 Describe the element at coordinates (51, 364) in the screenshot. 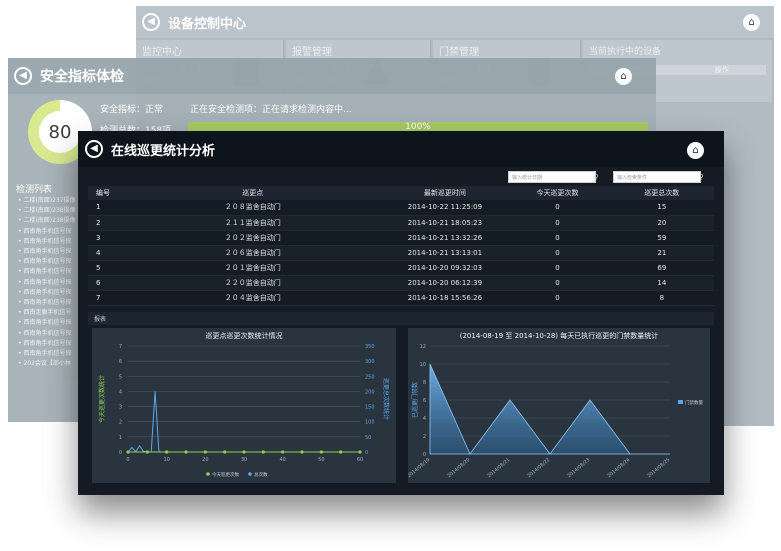

I see `check-list-item: • 202会议【部小林` at that location.